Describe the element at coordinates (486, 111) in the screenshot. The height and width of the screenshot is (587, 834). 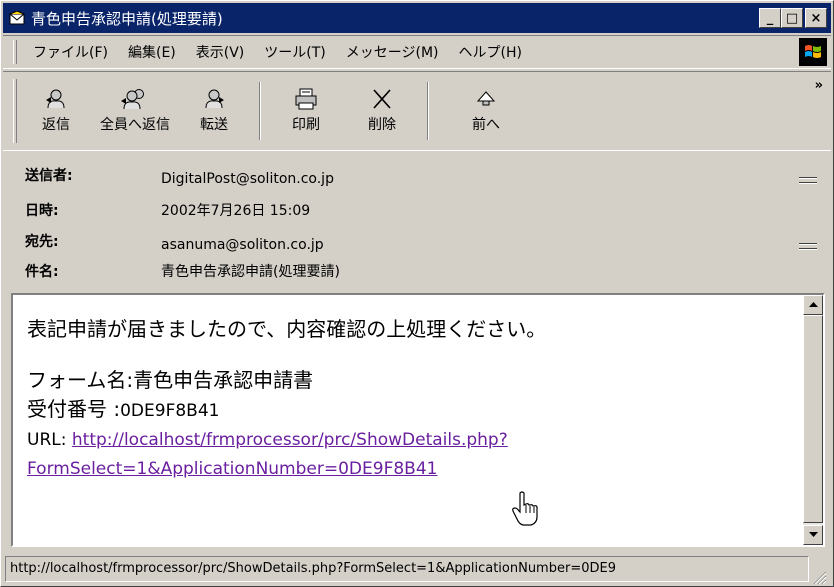
I see `previous-button: 前へ` at that location.